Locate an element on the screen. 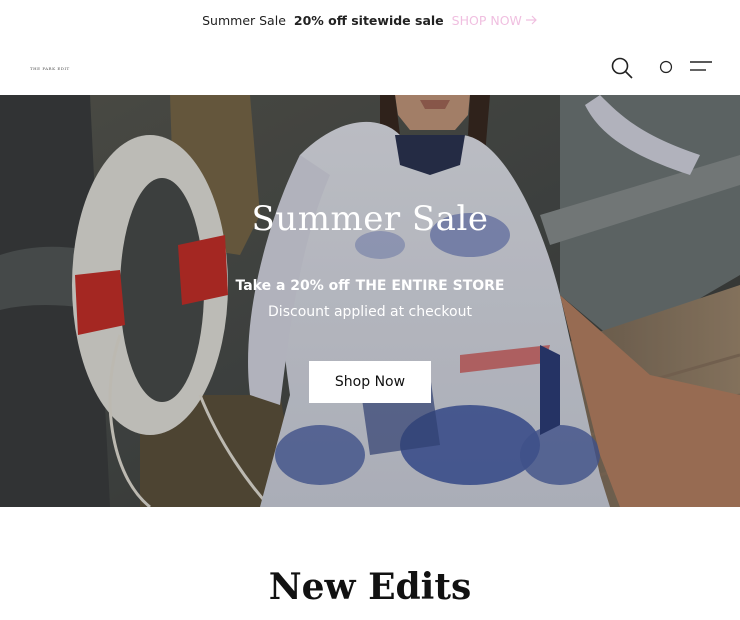 The height and width of the screenshot is (620, 740). site-logo: THE PARK EDIT is located at coordinates (50, 68).